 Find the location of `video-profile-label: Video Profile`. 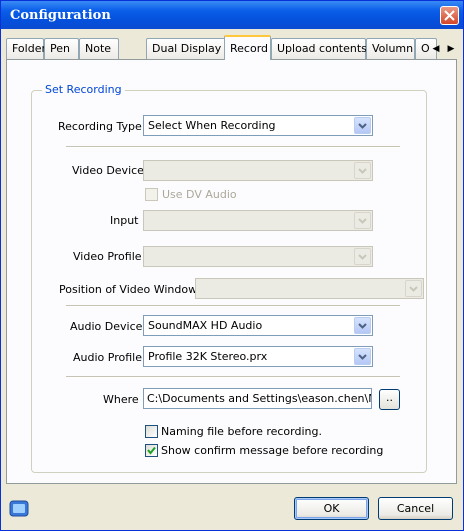

video-profile-label: Video Profile is located at coordinates (107, 256).